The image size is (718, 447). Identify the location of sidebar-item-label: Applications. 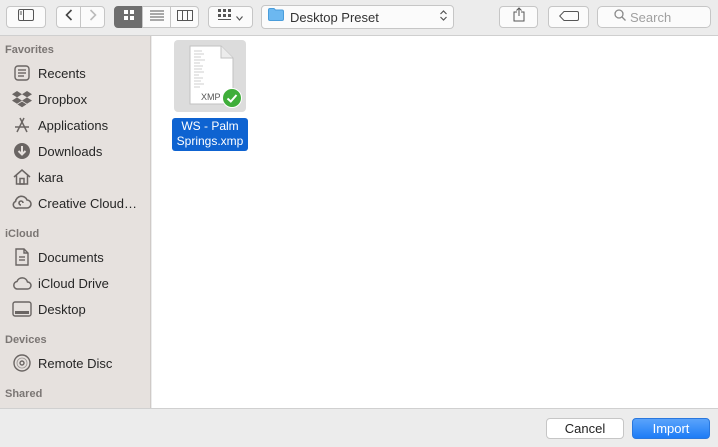
(73, 125).